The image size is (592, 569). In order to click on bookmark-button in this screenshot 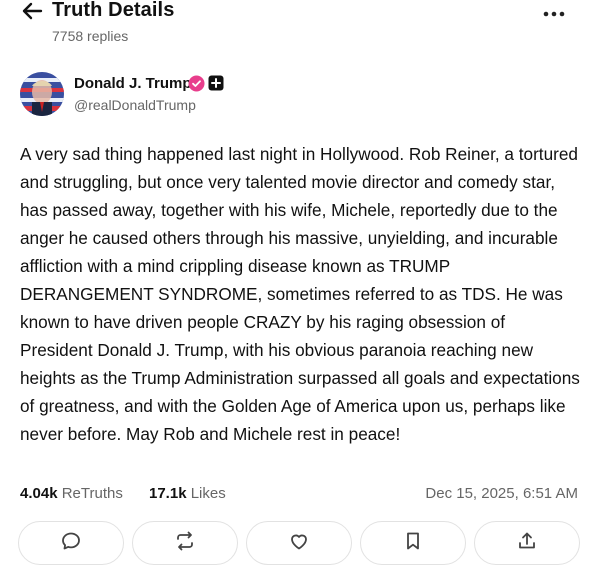, I will do `click(413, 543)`.